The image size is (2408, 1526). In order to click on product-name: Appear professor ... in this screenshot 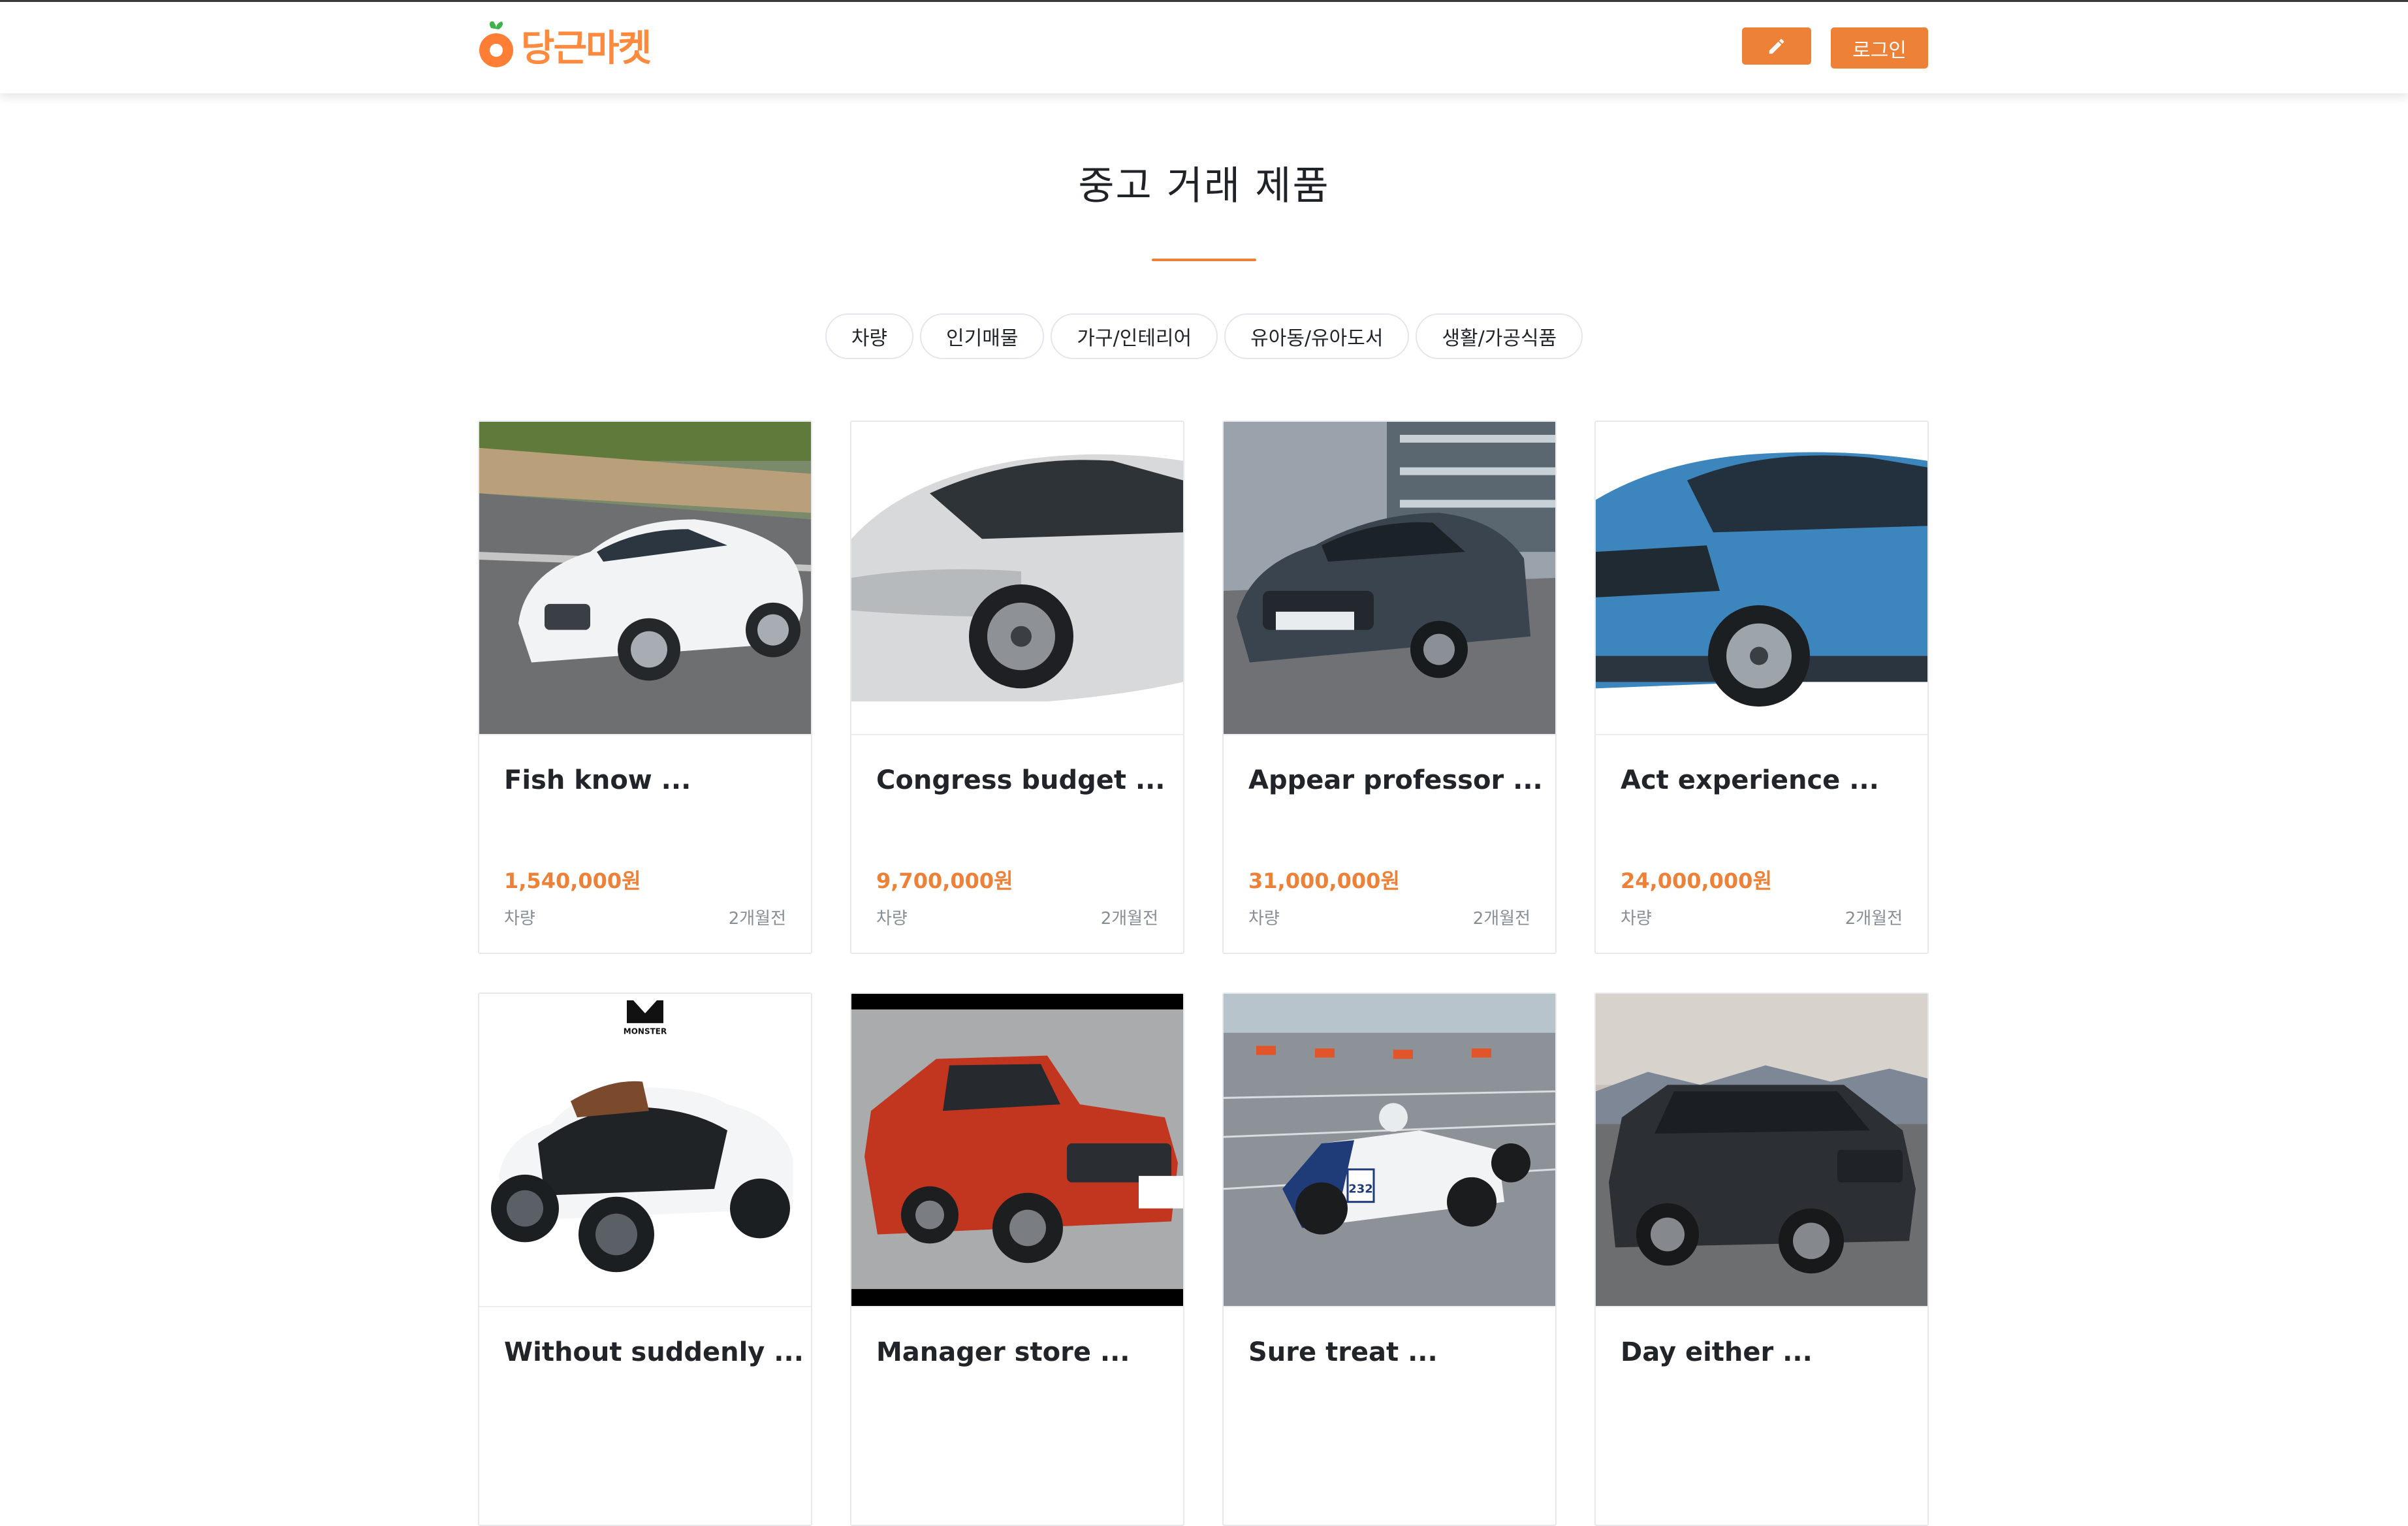, I will do `click(1395, 780)`.